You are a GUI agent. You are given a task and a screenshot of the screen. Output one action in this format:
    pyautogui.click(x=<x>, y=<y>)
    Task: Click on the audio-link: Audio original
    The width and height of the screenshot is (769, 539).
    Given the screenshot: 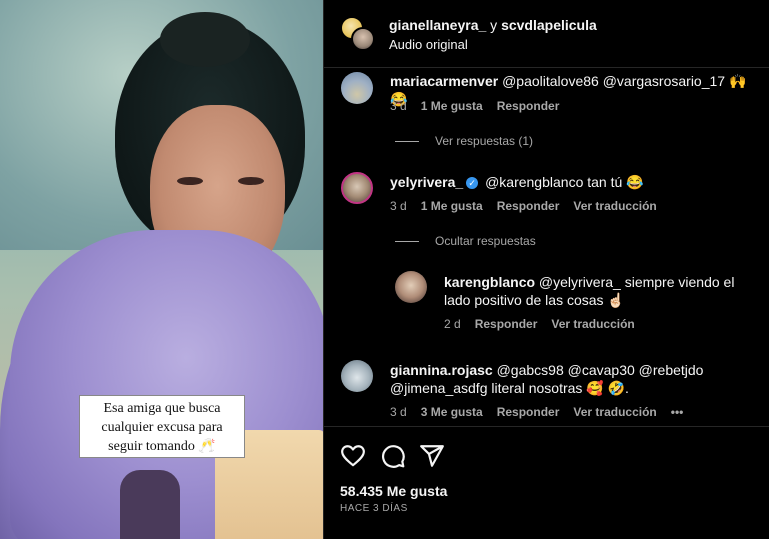 What is the action you would take?
    pyautogui.click(x=428, y=44)
    